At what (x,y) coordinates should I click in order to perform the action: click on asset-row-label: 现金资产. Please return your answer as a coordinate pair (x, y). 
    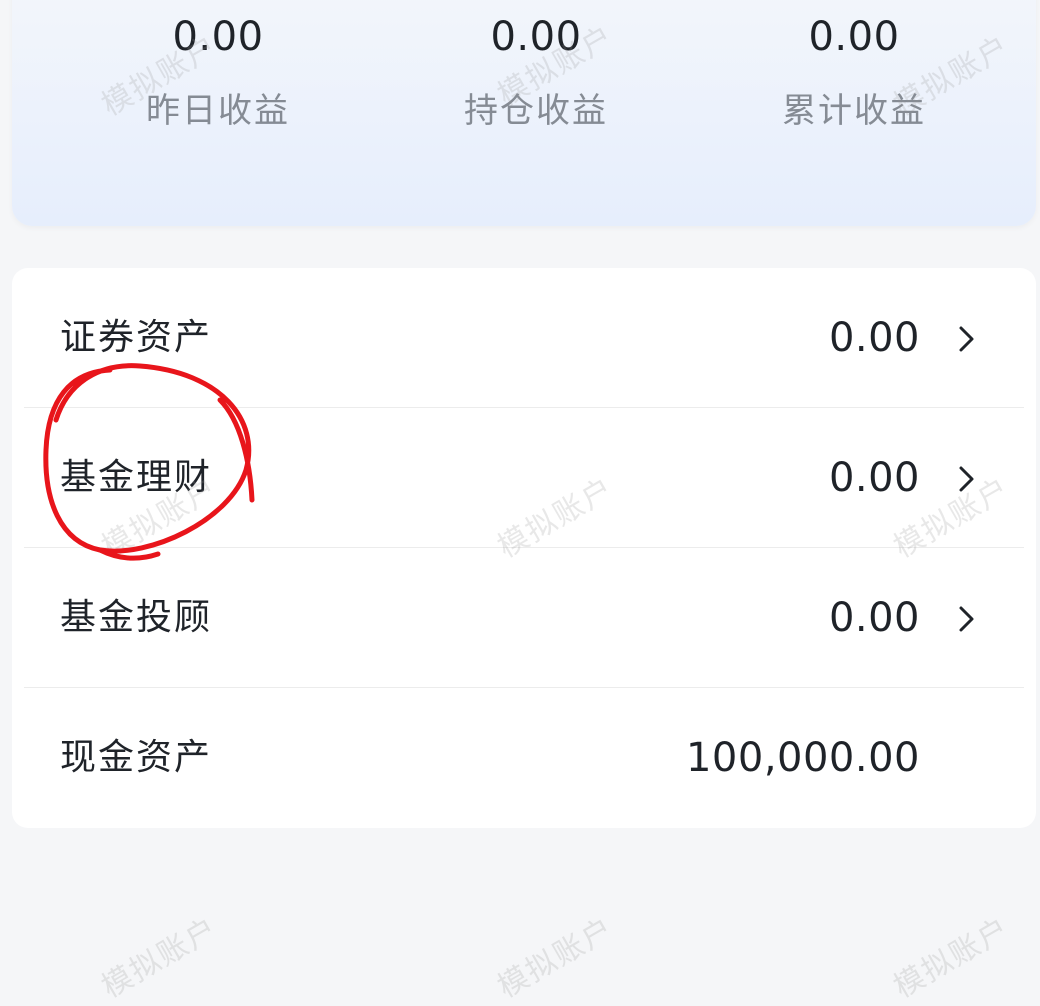
    Looking at the image, I should click on (136, 757).